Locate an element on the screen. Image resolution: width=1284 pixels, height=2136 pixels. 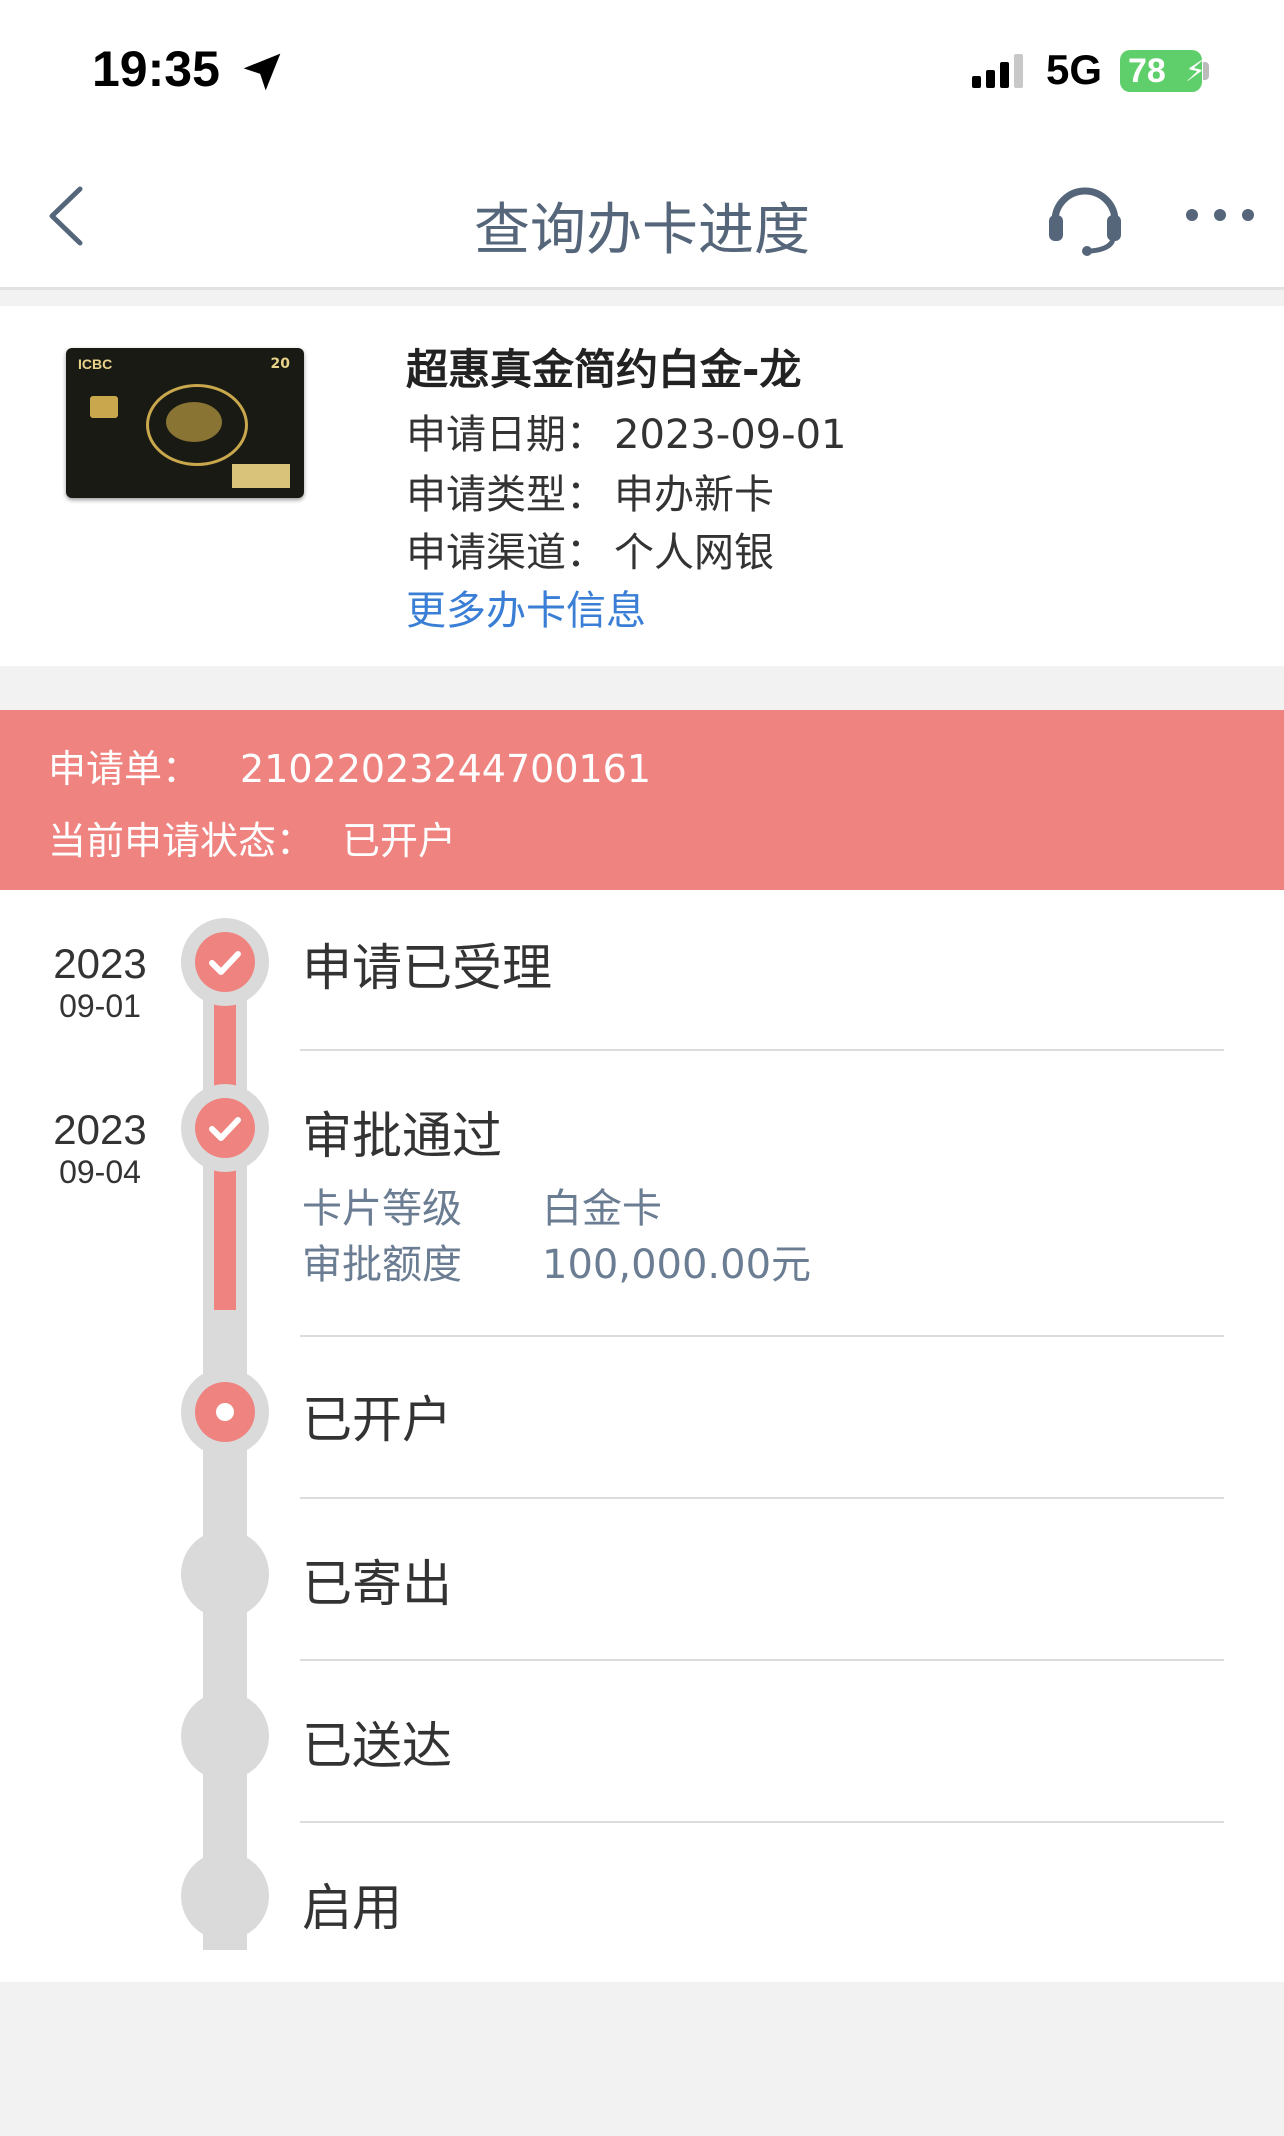
nav-bar: 查询办卡进度 is located at coordinates (642, 217).